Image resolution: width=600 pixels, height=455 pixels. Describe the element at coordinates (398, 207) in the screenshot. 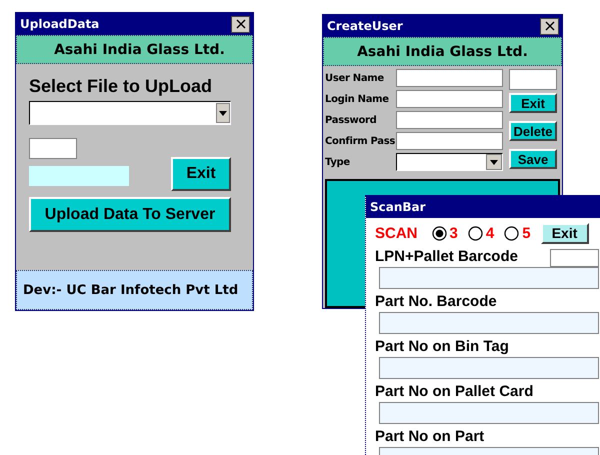

I see `window-title: ScanBar` at that location.